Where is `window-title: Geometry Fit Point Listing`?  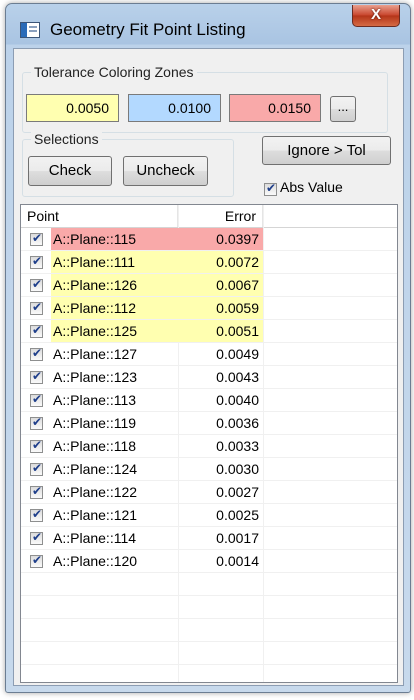
window-title: Geometry Fit Point Listing is located at coordinates (148, 29).